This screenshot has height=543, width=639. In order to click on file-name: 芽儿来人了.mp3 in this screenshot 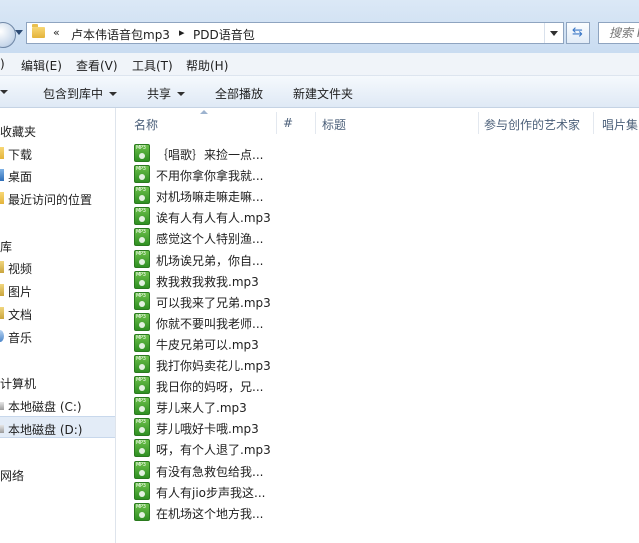, I will do `click(201, 408)`.